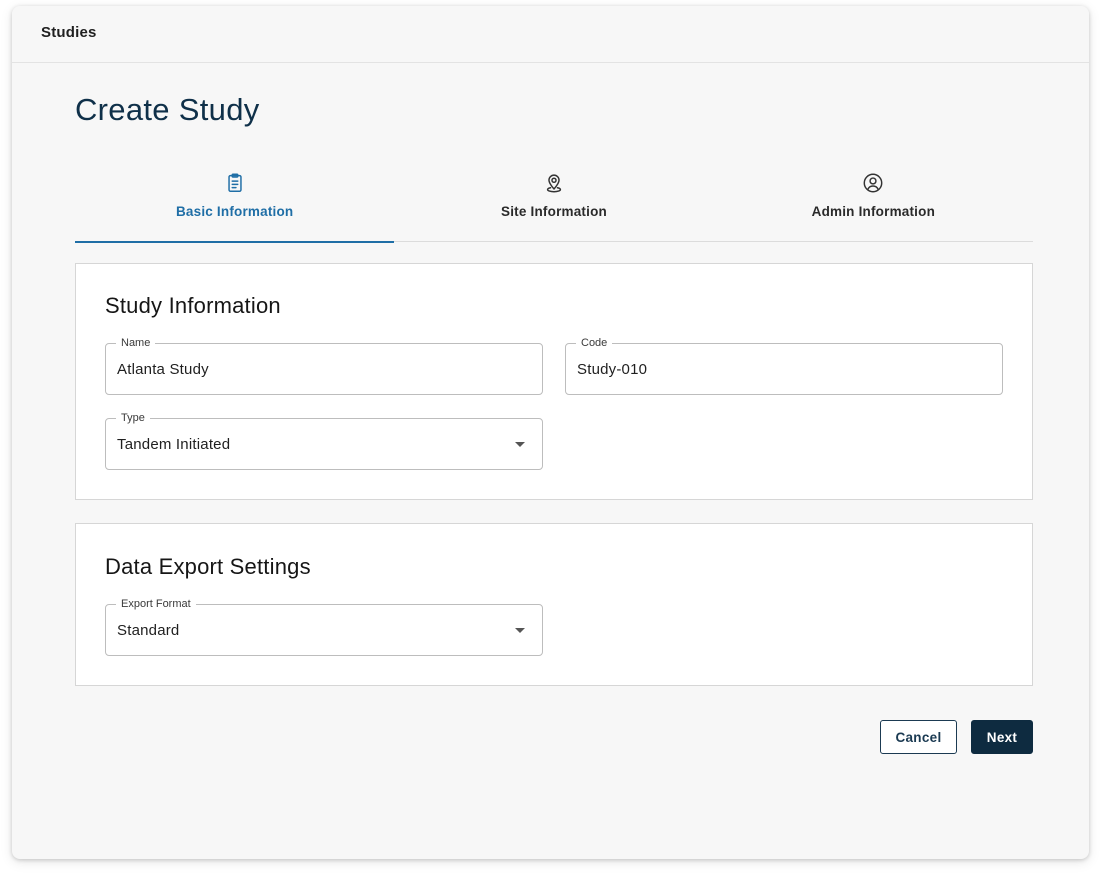 The width and height of the screenshot is (1101, 878). What do you see at coordinates (1002, 737) in the screenshot?
I see `next-button: Next` at bounding box center [1002, 737].